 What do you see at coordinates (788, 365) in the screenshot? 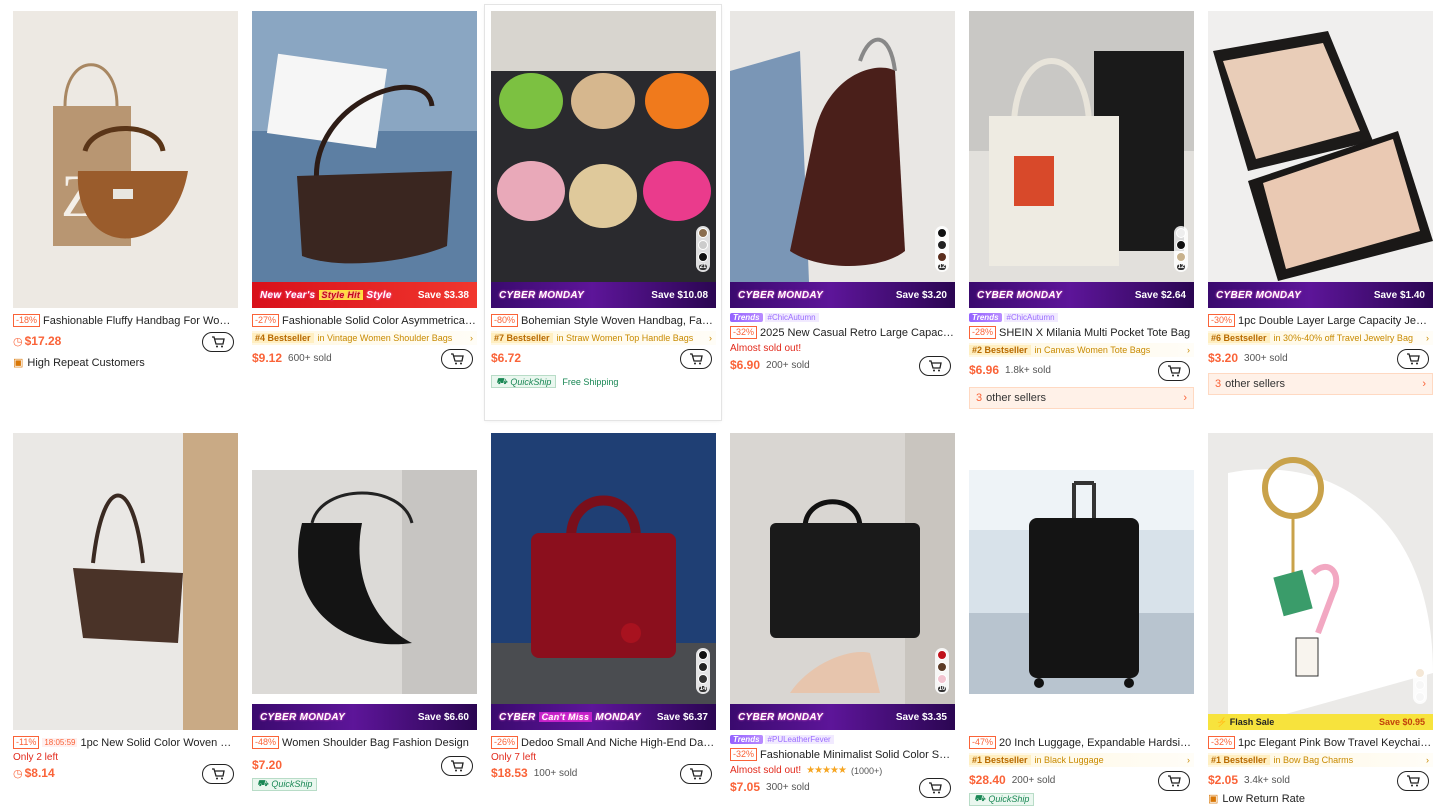
I see `sold-count: 200+ sold` at bounding box center [788, 365].